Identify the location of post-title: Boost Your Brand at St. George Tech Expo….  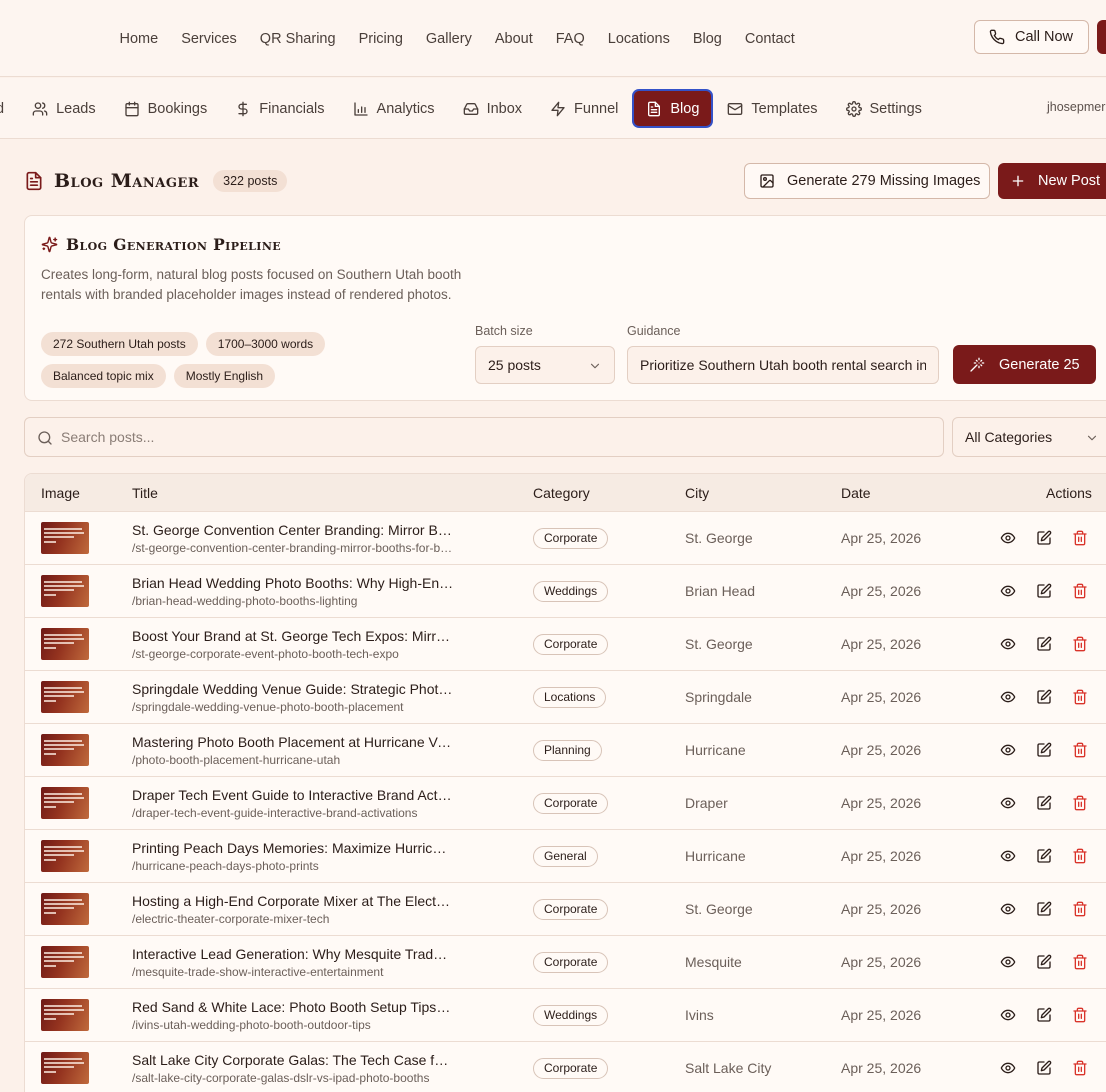
(293, 636).